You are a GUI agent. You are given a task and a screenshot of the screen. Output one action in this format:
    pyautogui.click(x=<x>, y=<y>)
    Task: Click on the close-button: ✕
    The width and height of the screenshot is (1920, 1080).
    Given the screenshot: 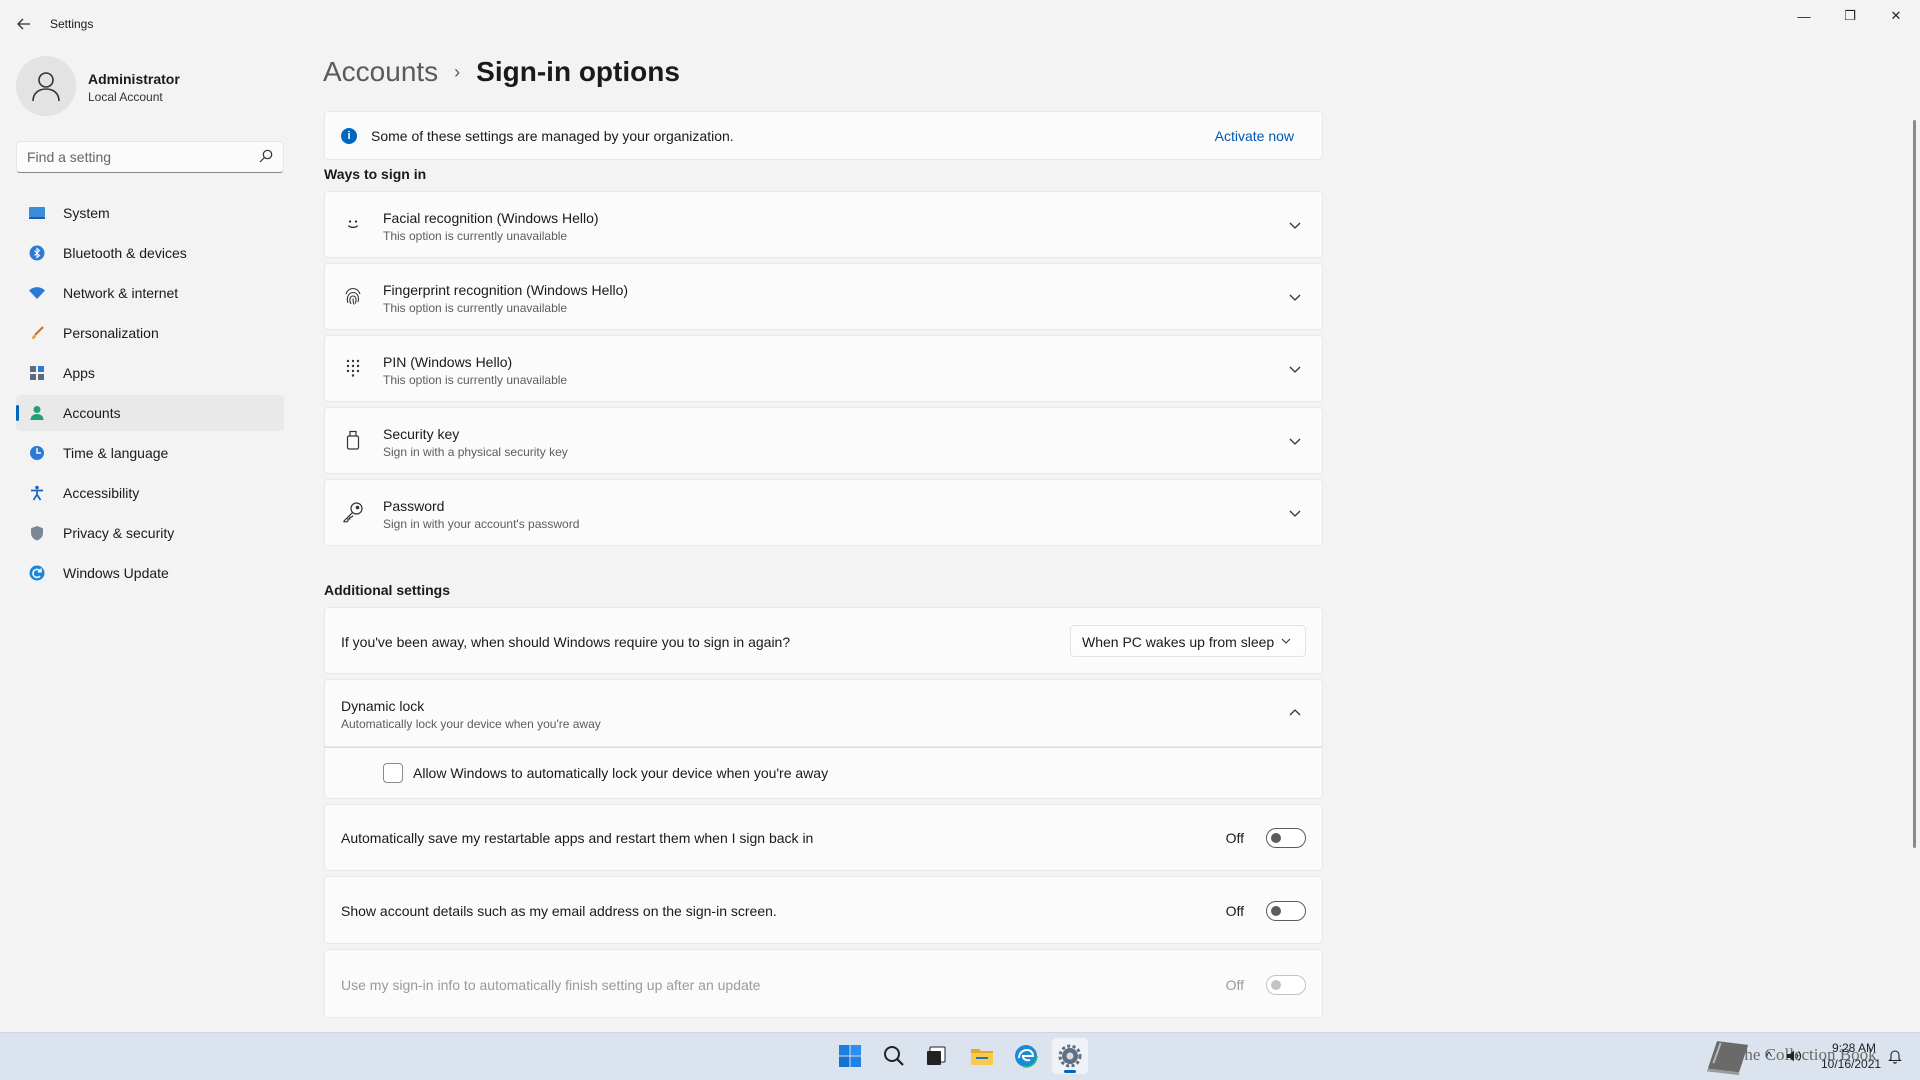 What is the action you would take?
    pyautogui.click(x=1896, y=16)
    